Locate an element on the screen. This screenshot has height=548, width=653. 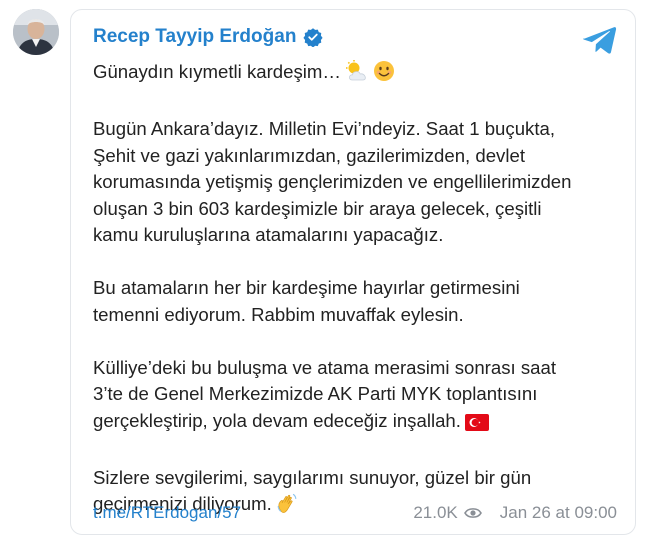
view-count: 21.0K is located at coordinates (435, 512).